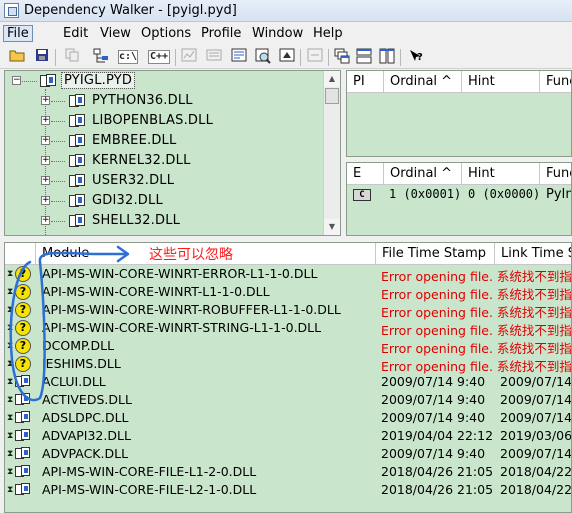 This screenshot has width=572, height=513. I want to click on annotation-text: 这些可以忽略, so click(191, 255).